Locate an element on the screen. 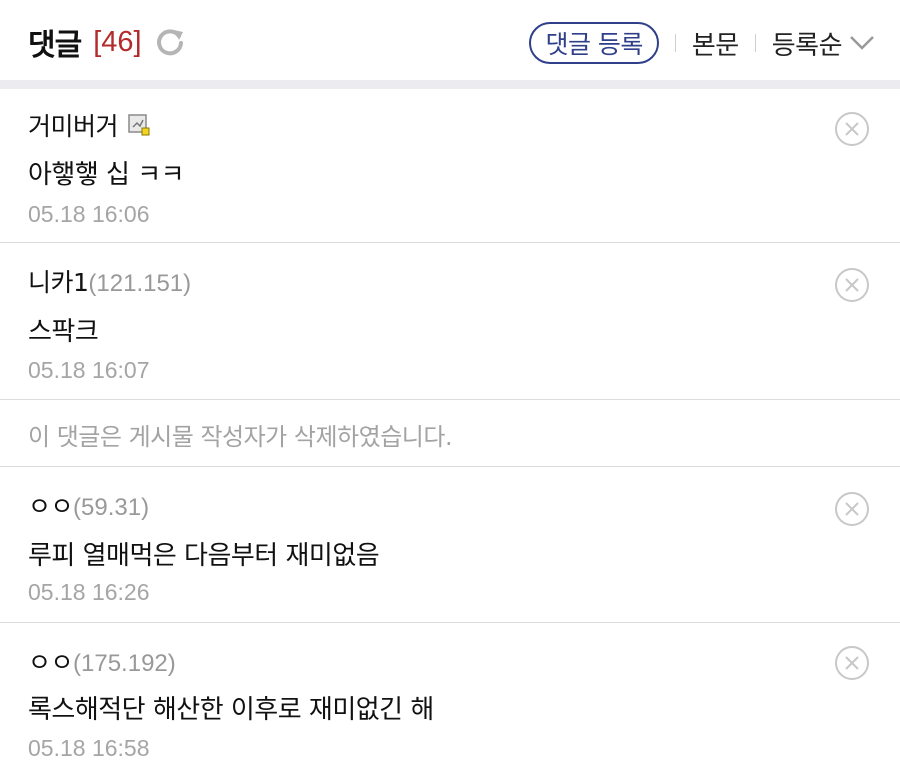 The height and width of the screenshot is (773, 900). gallery-badge-icon is located at coordinates (139, 125).